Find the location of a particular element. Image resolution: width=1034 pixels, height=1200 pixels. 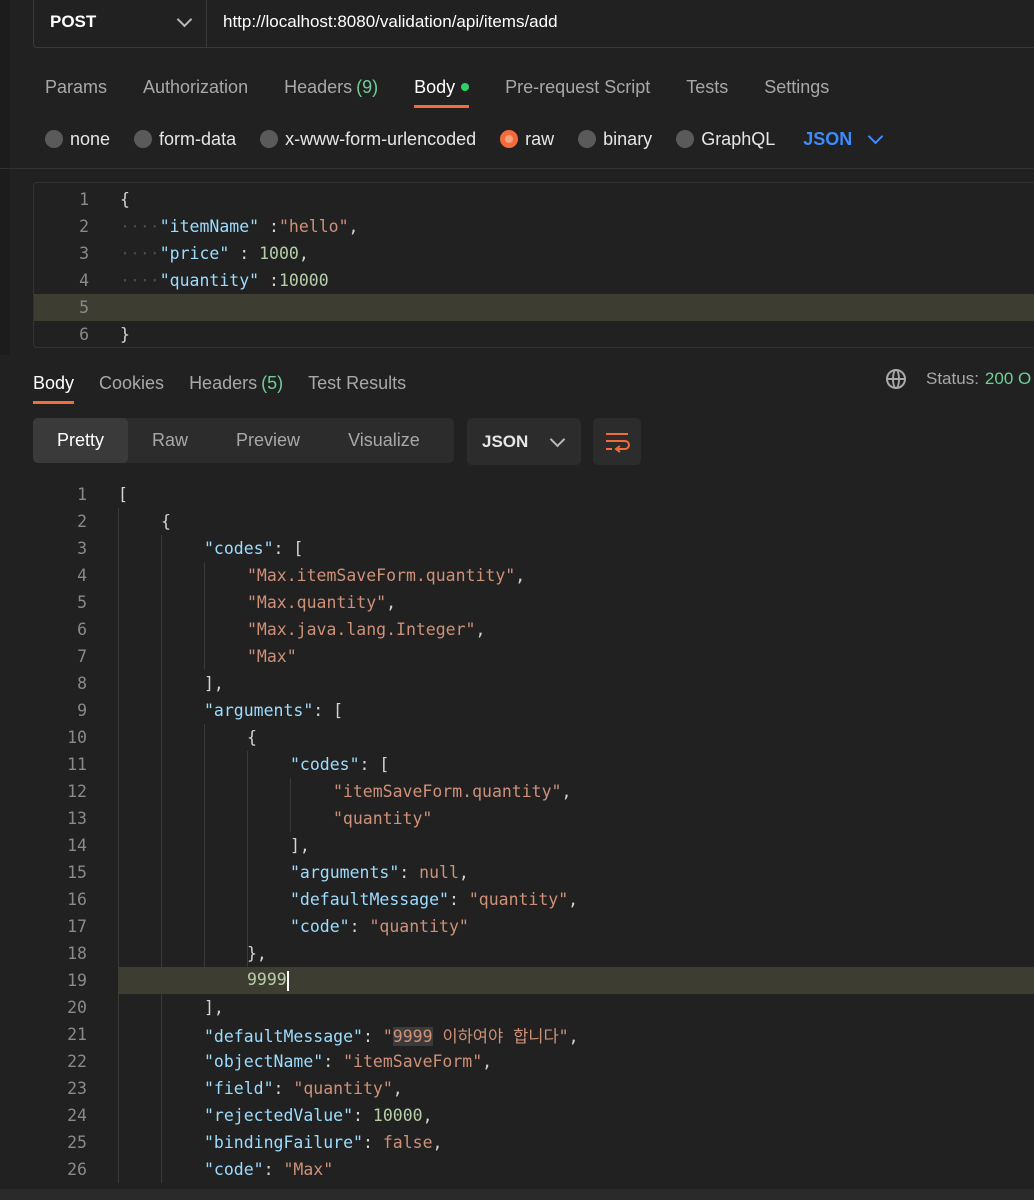

code-line-current: 19 9999 is located at coordinates (550, 980).